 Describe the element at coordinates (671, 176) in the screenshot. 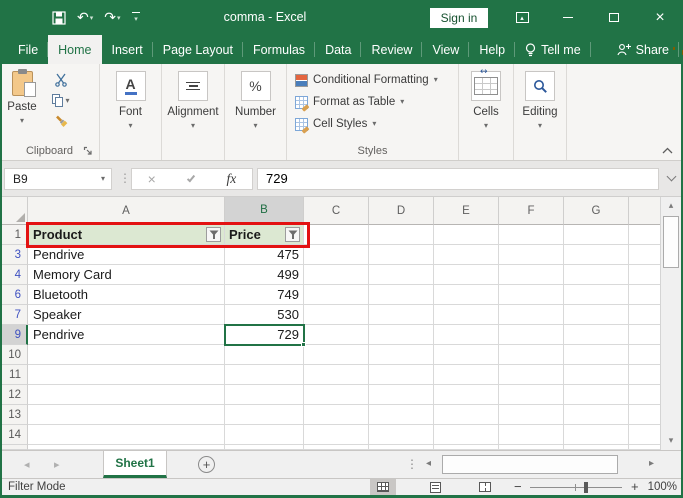

I see `expand-formula-bar-icon` at that location.